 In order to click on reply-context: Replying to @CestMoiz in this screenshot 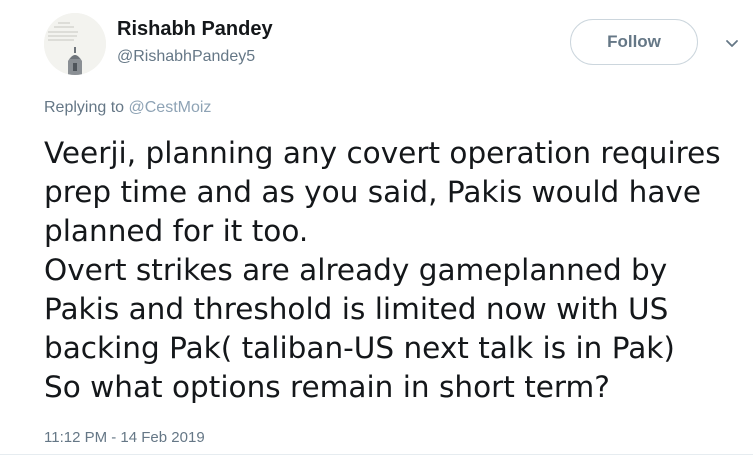, I will do `click(127, 108)`.